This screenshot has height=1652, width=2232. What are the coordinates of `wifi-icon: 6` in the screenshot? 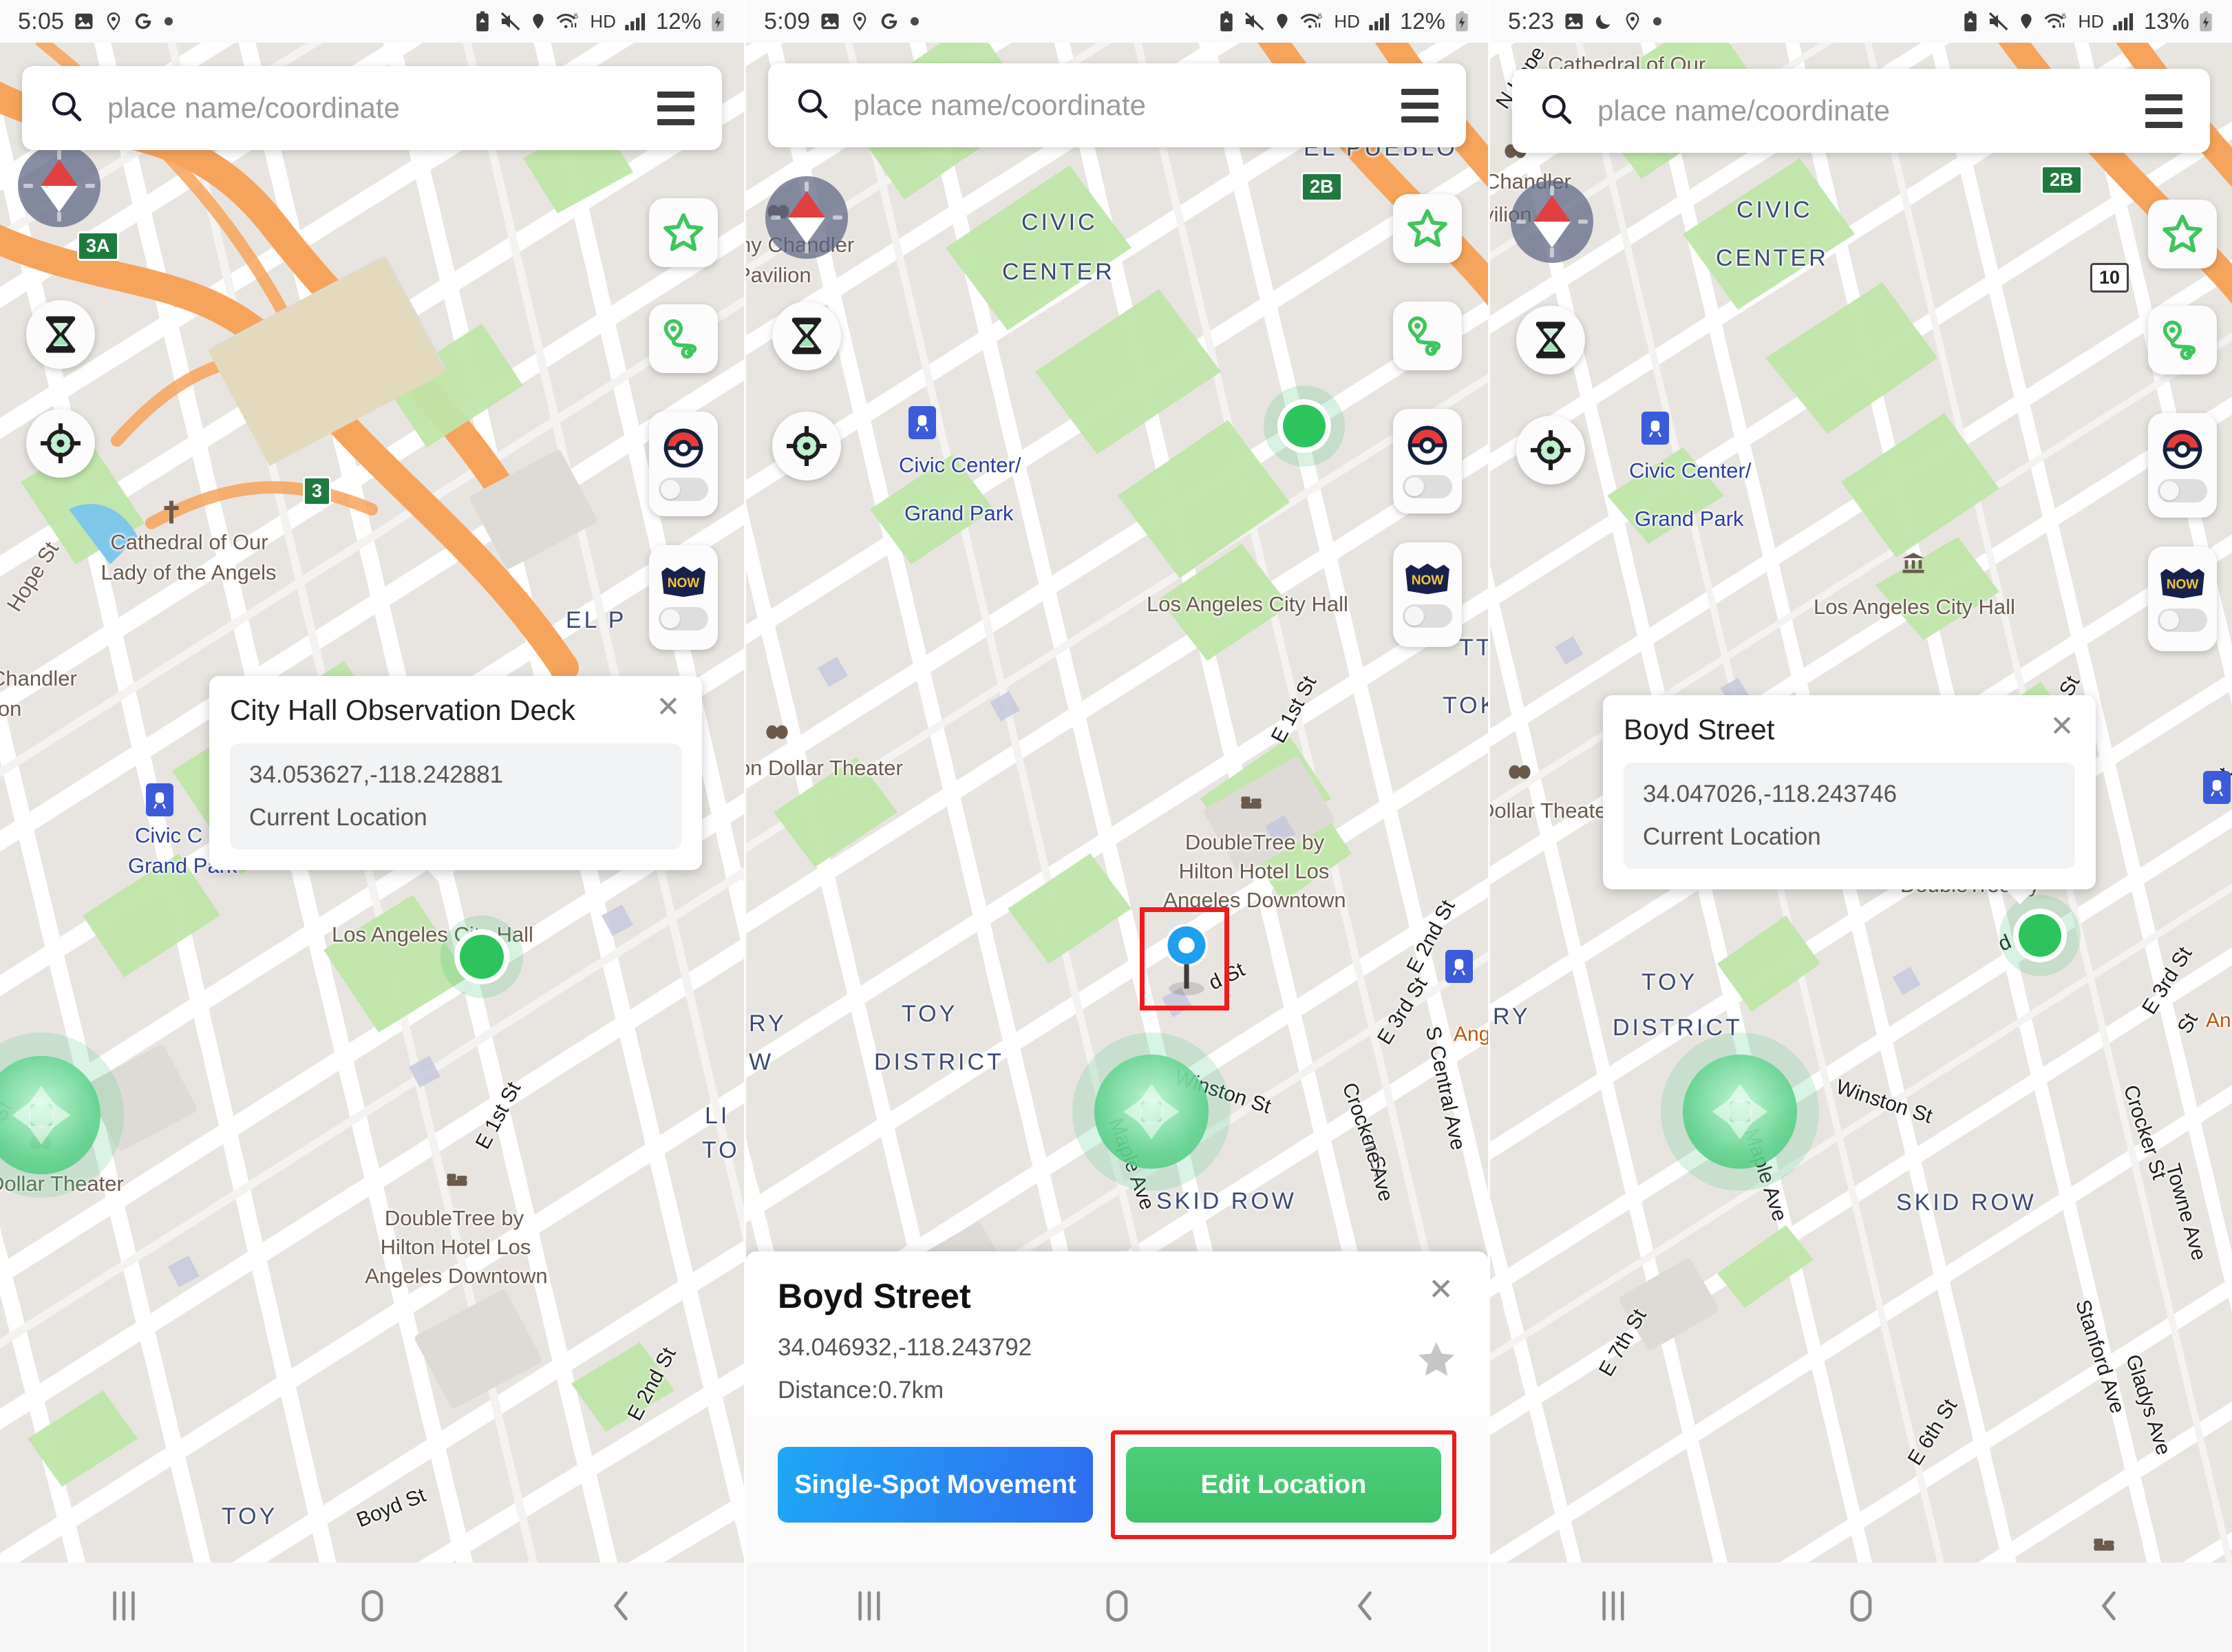 It's located at (2056, 21).